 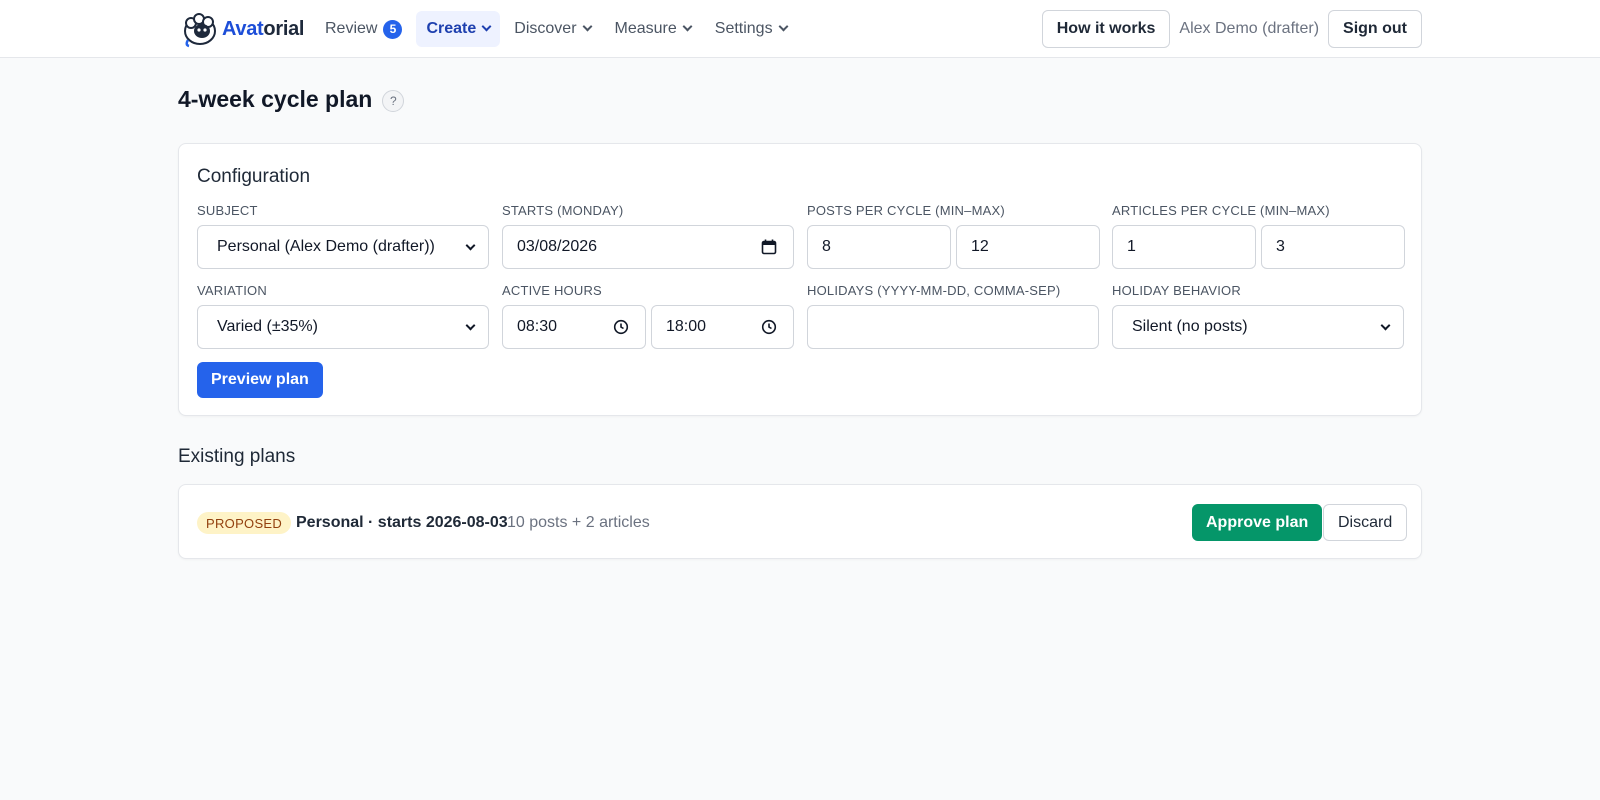 What do you see at coordinates (343, 327) in the screenshot?
I see `variation-select: Varied (±35%)` at bounding box center [343, 327].